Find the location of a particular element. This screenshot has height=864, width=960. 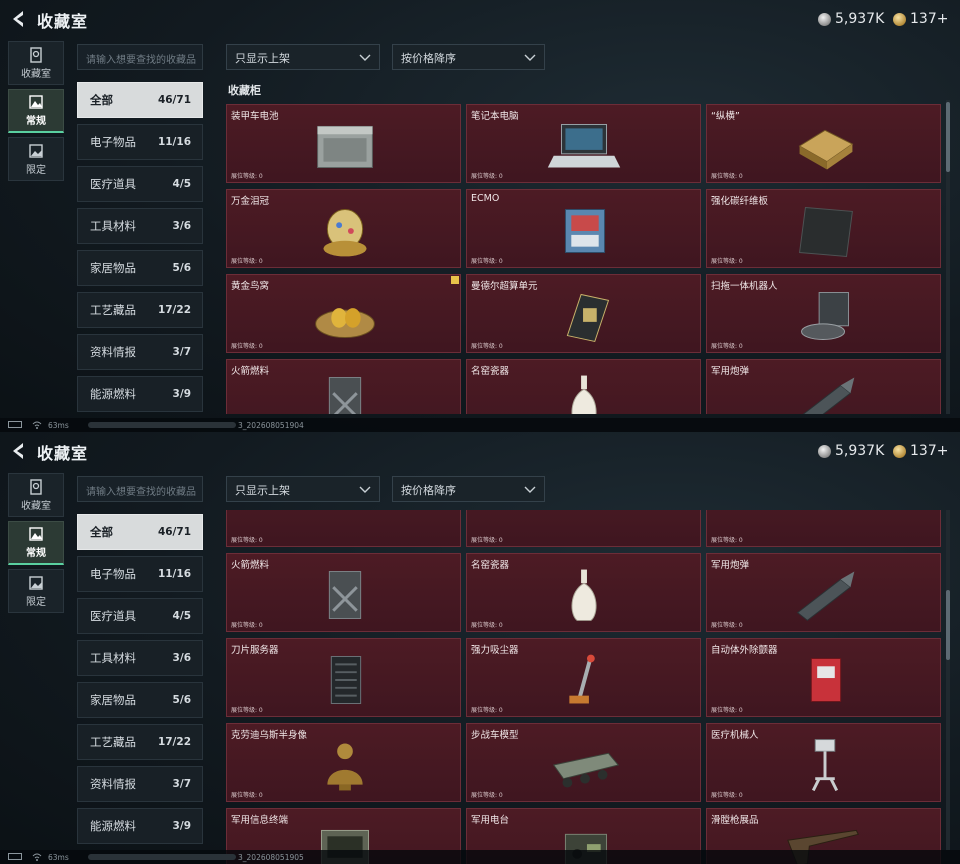

silver-currency: 5,937K is located at coordinates (851, 451).